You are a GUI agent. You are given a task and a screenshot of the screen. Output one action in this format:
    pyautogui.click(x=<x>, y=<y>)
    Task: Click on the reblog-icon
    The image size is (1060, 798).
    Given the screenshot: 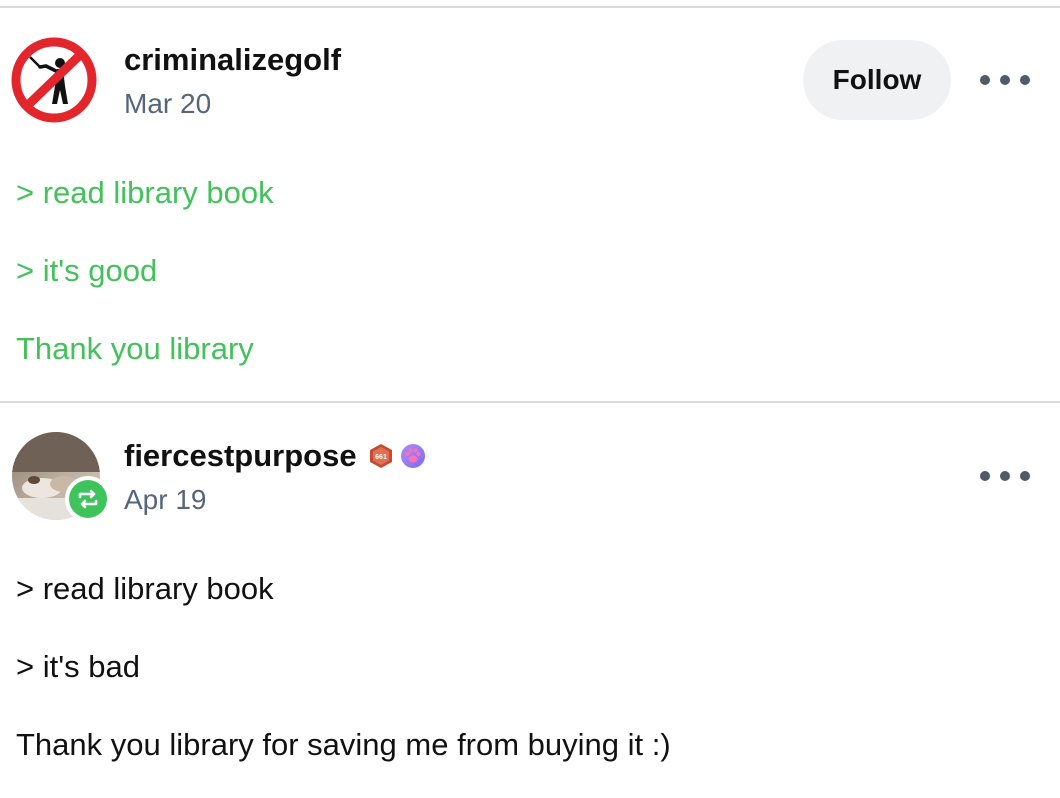 What is the action you would take?
    pyautogui.click(x=88, y=499)
    